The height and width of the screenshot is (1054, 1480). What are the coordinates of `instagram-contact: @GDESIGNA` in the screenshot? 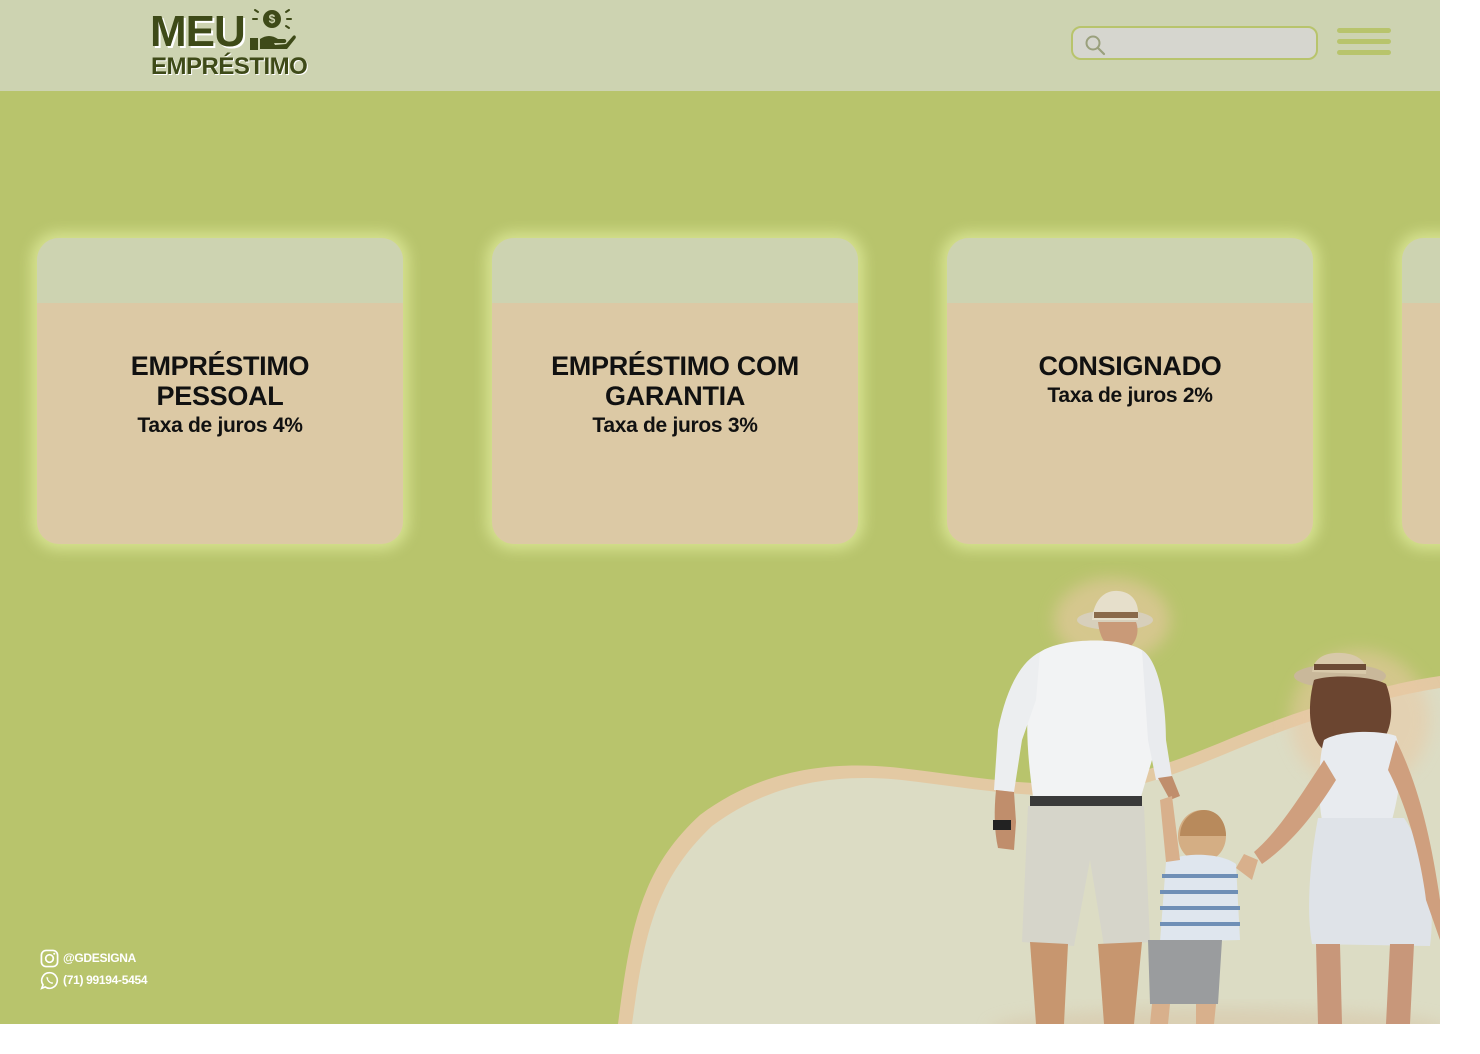 It's located at (93, 958).